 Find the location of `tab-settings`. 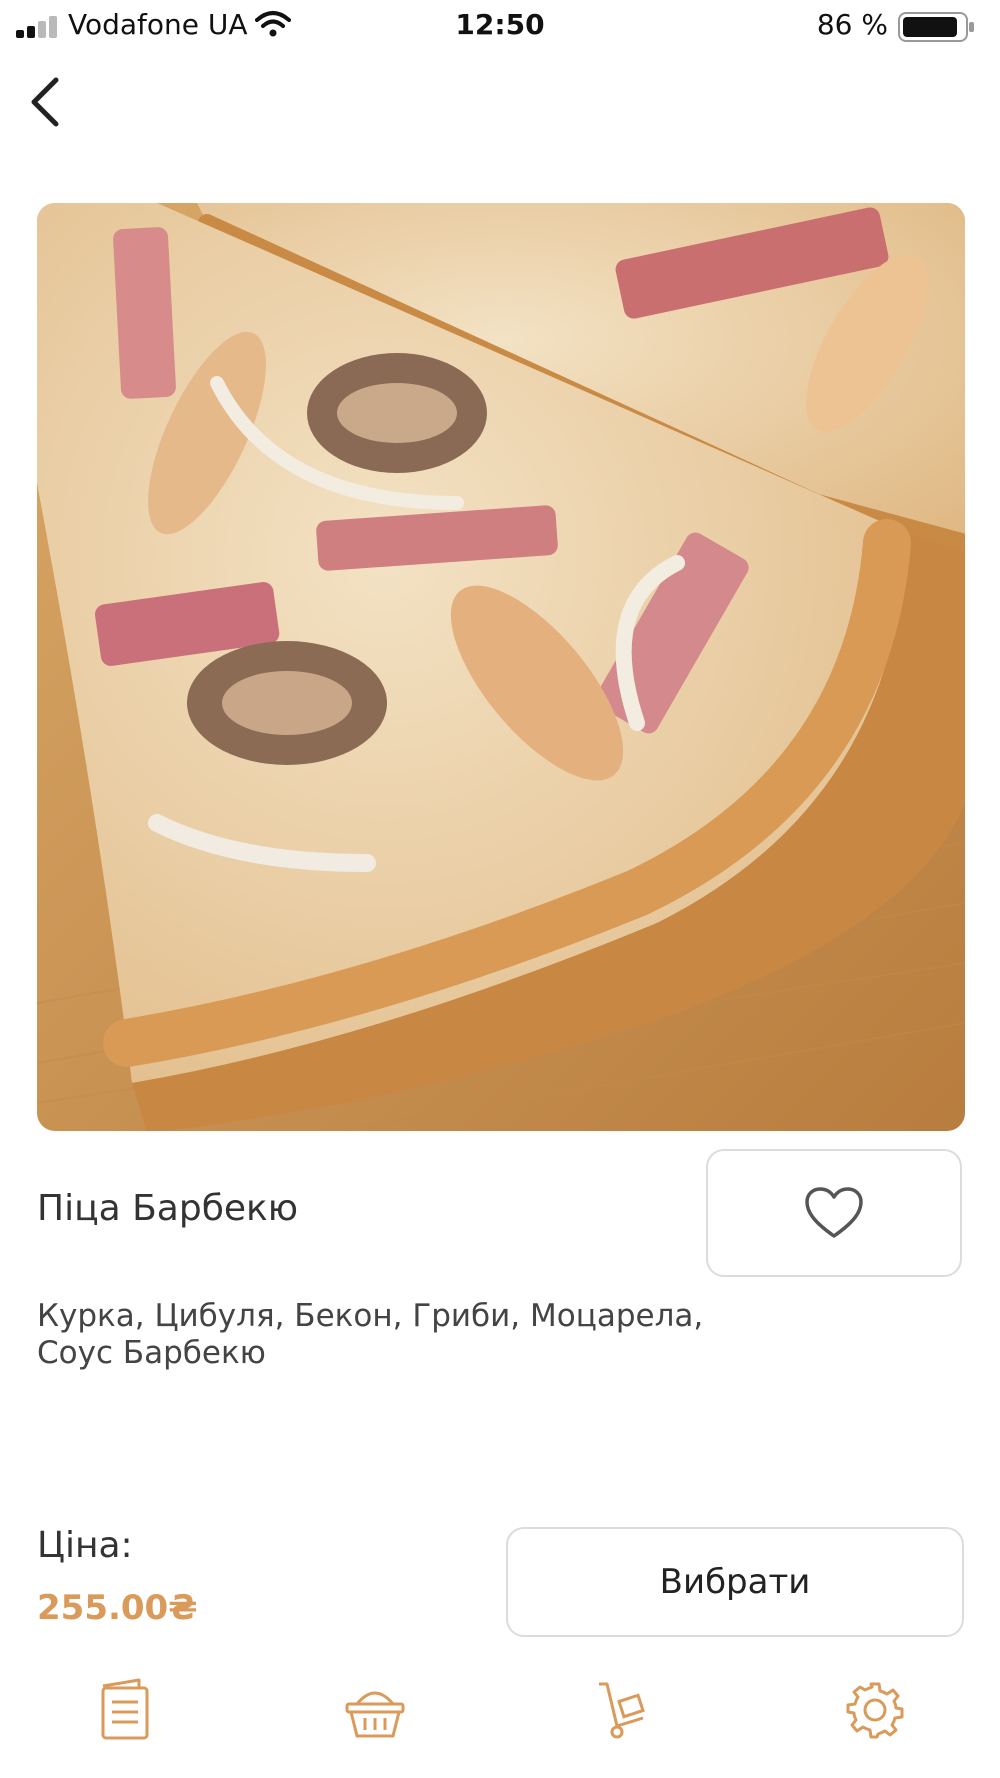

tab-settings is located at coordinates (875, 1710).